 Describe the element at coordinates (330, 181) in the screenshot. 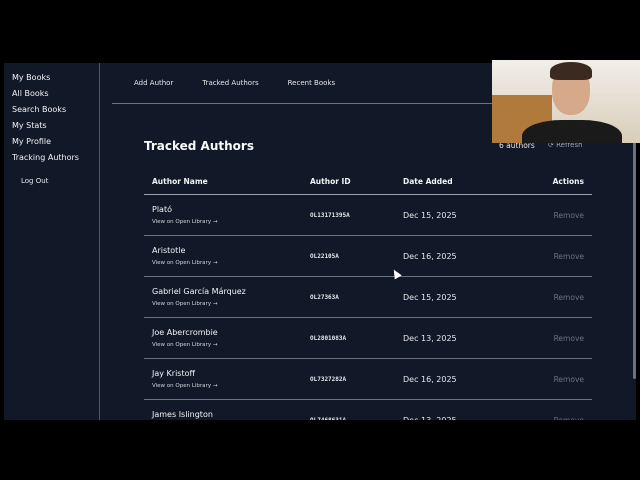

I see `header-author-id: Author ID` at that location.